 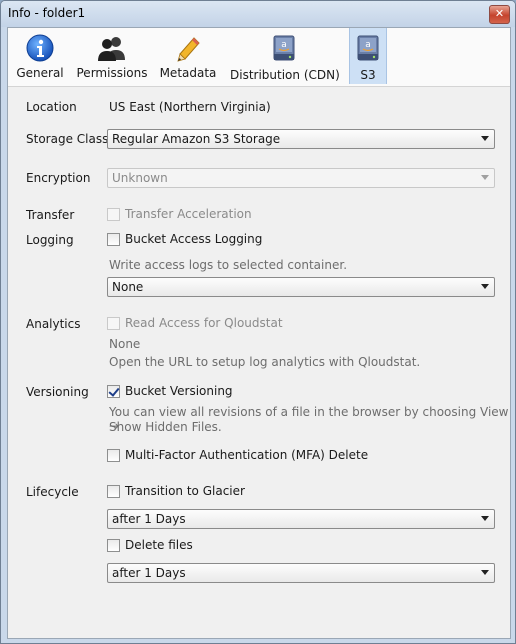 What do you see at coordinates (247, 455) in the screenshot?
I see `mfa-delete-label: Multi-Factor Authentication (MFA) Delete` at bounding box center [247, 455].